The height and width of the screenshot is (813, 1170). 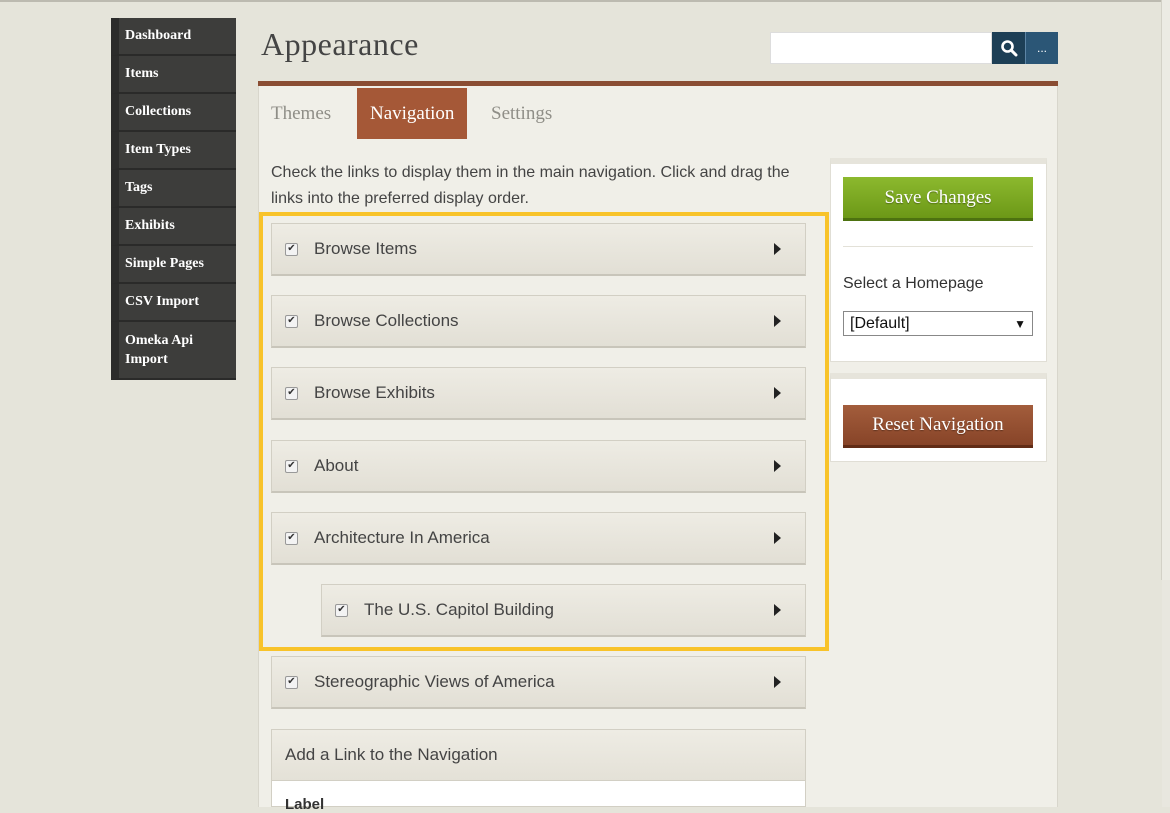 I want to click on sidebar-item-collections: Collections, so click(x=173, y=113).